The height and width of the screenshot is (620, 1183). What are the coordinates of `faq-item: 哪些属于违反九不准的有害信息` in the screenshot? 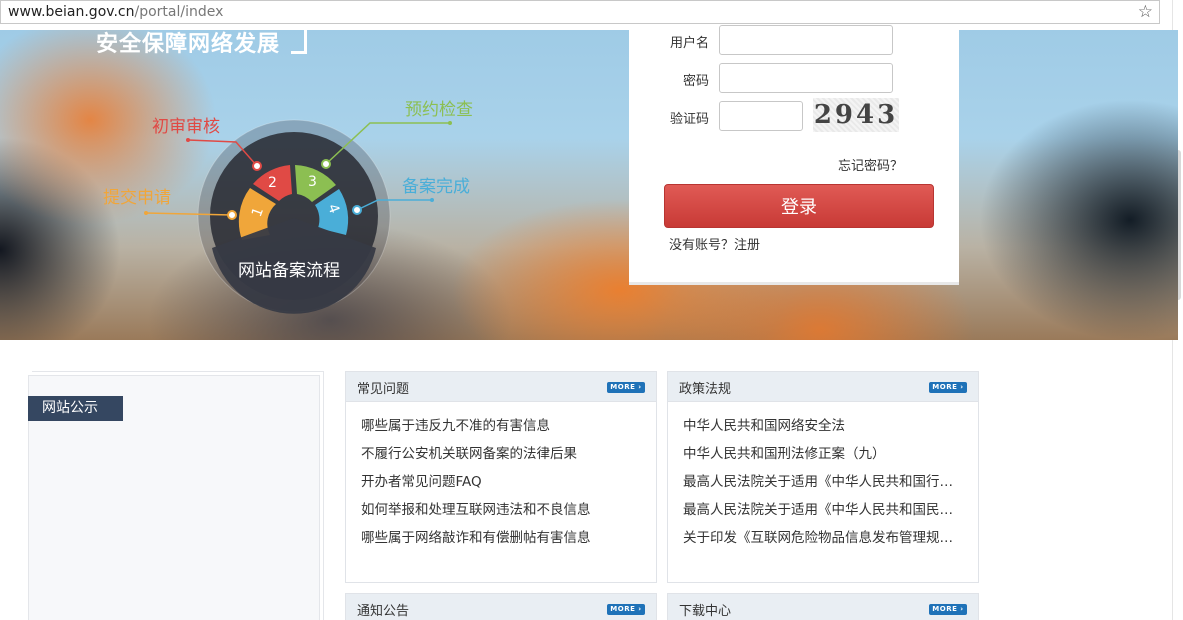 It's located at (502, 426).